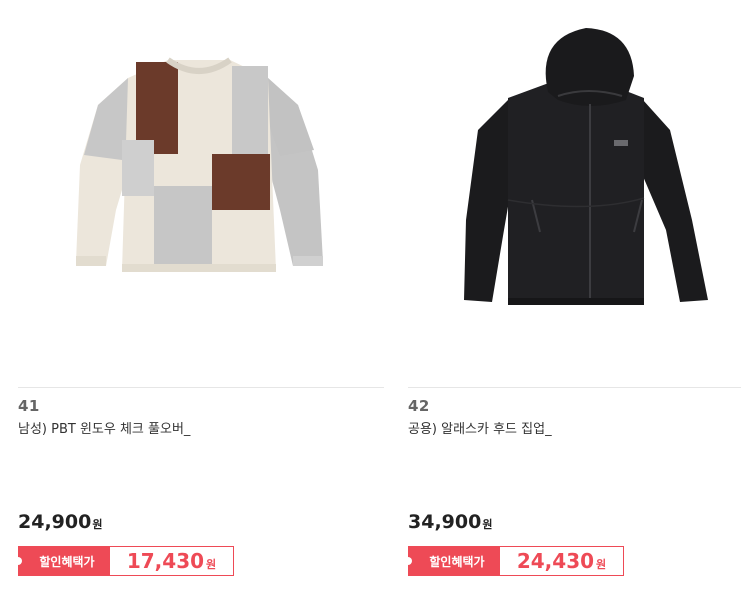  I want to click on rank-number: 41, so click(29, 406).